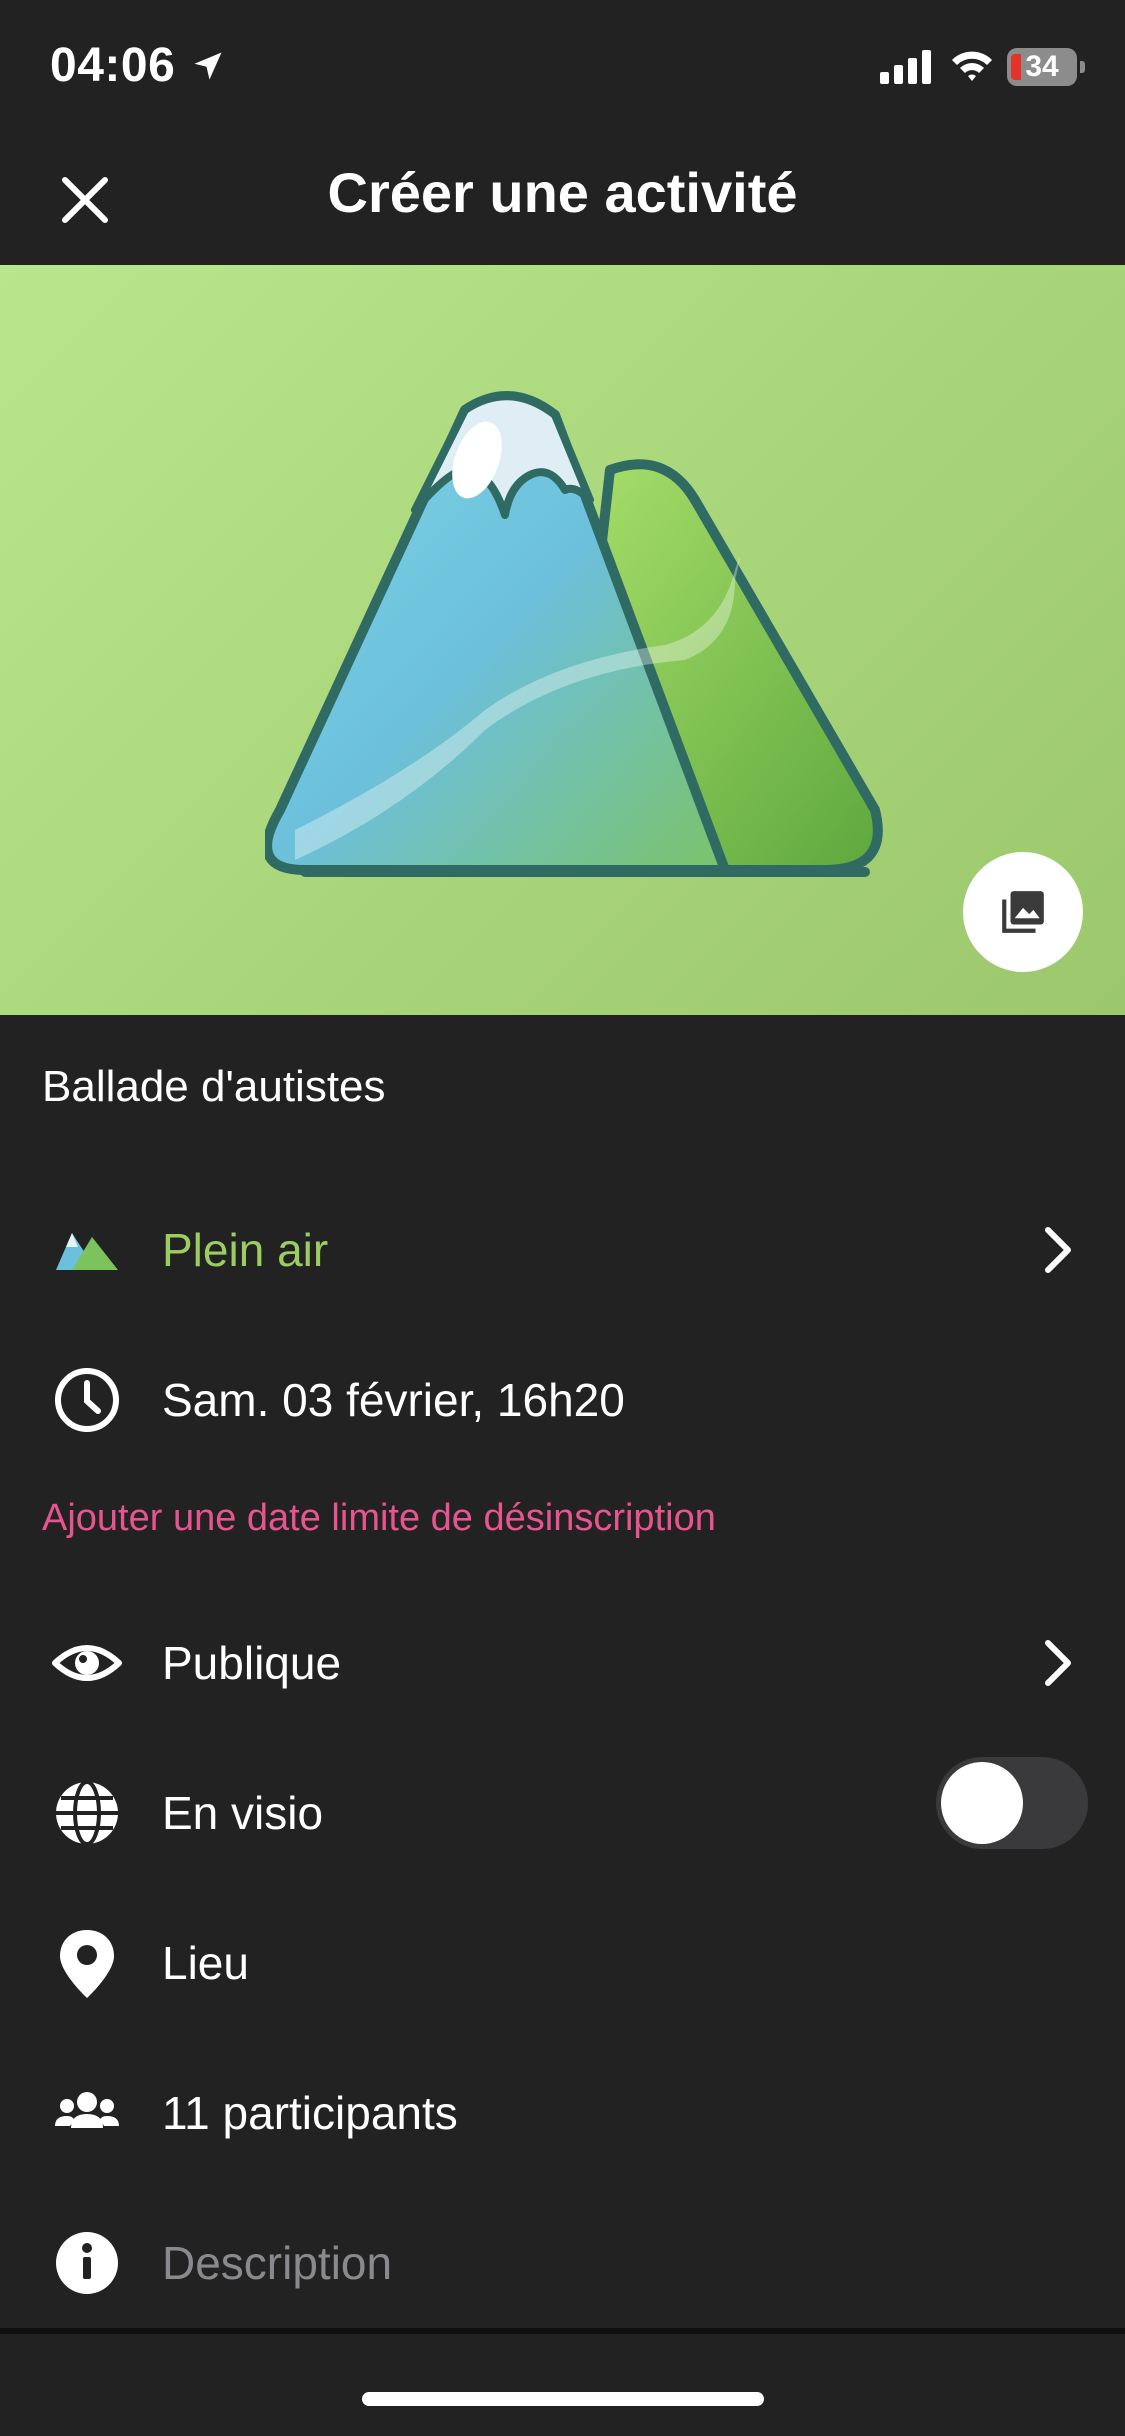 The image size is (1125, 2436). Describe the element at coordinates (113, 65) in the screenshot. I see `status-time: 04:06` at that location.